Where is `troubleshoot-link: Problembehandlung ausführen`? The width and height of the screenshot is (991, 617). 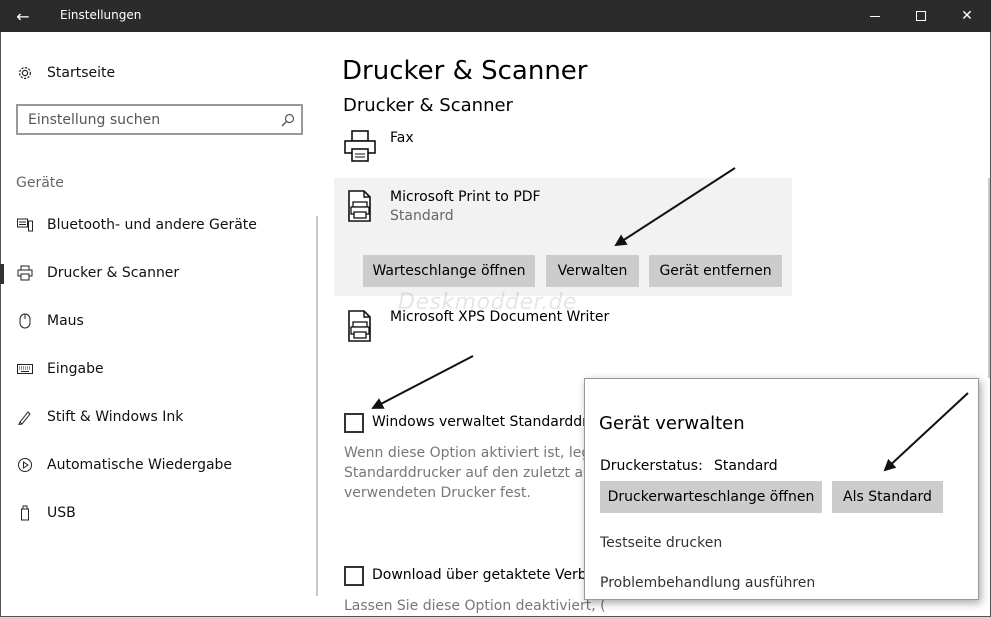 troubleshoot-link: Problembehandlung ausführen is located at coordinates (707, 583).